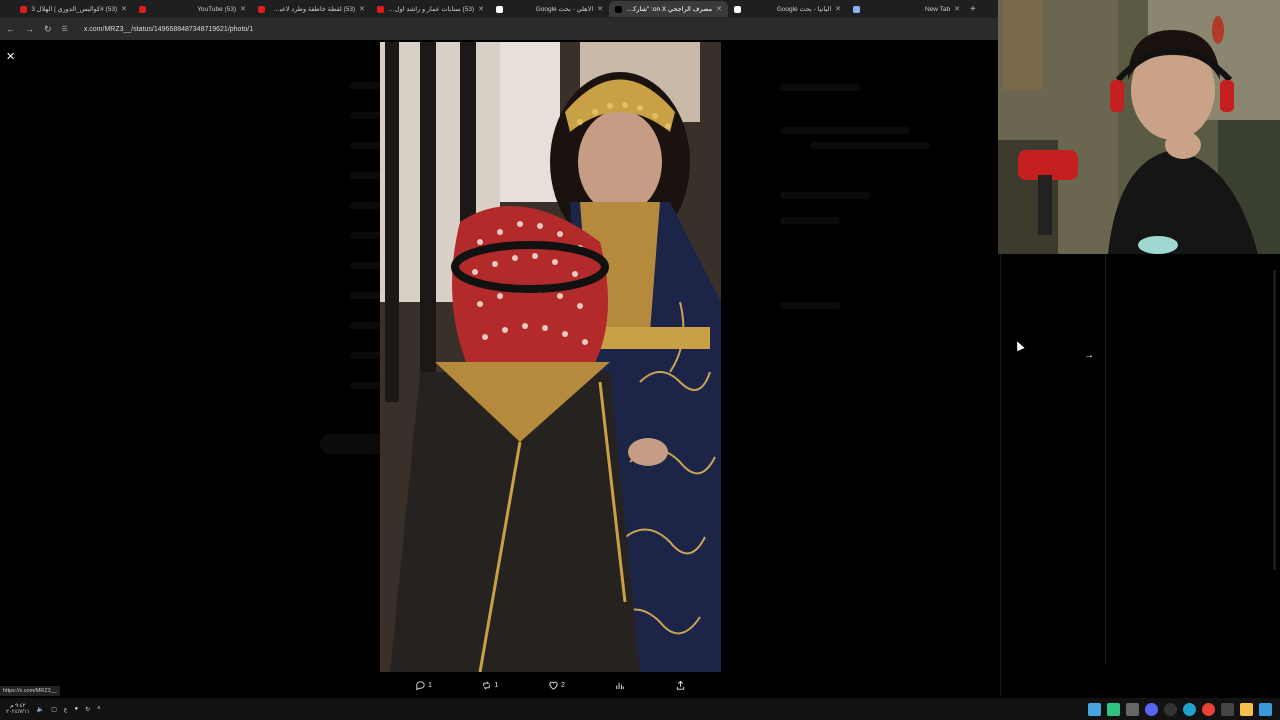 The image size is (1280, 720). I want to click on browser-tab: (53) #كواليس_الدوري | الهلال 3 ✕, so click(73, 9).